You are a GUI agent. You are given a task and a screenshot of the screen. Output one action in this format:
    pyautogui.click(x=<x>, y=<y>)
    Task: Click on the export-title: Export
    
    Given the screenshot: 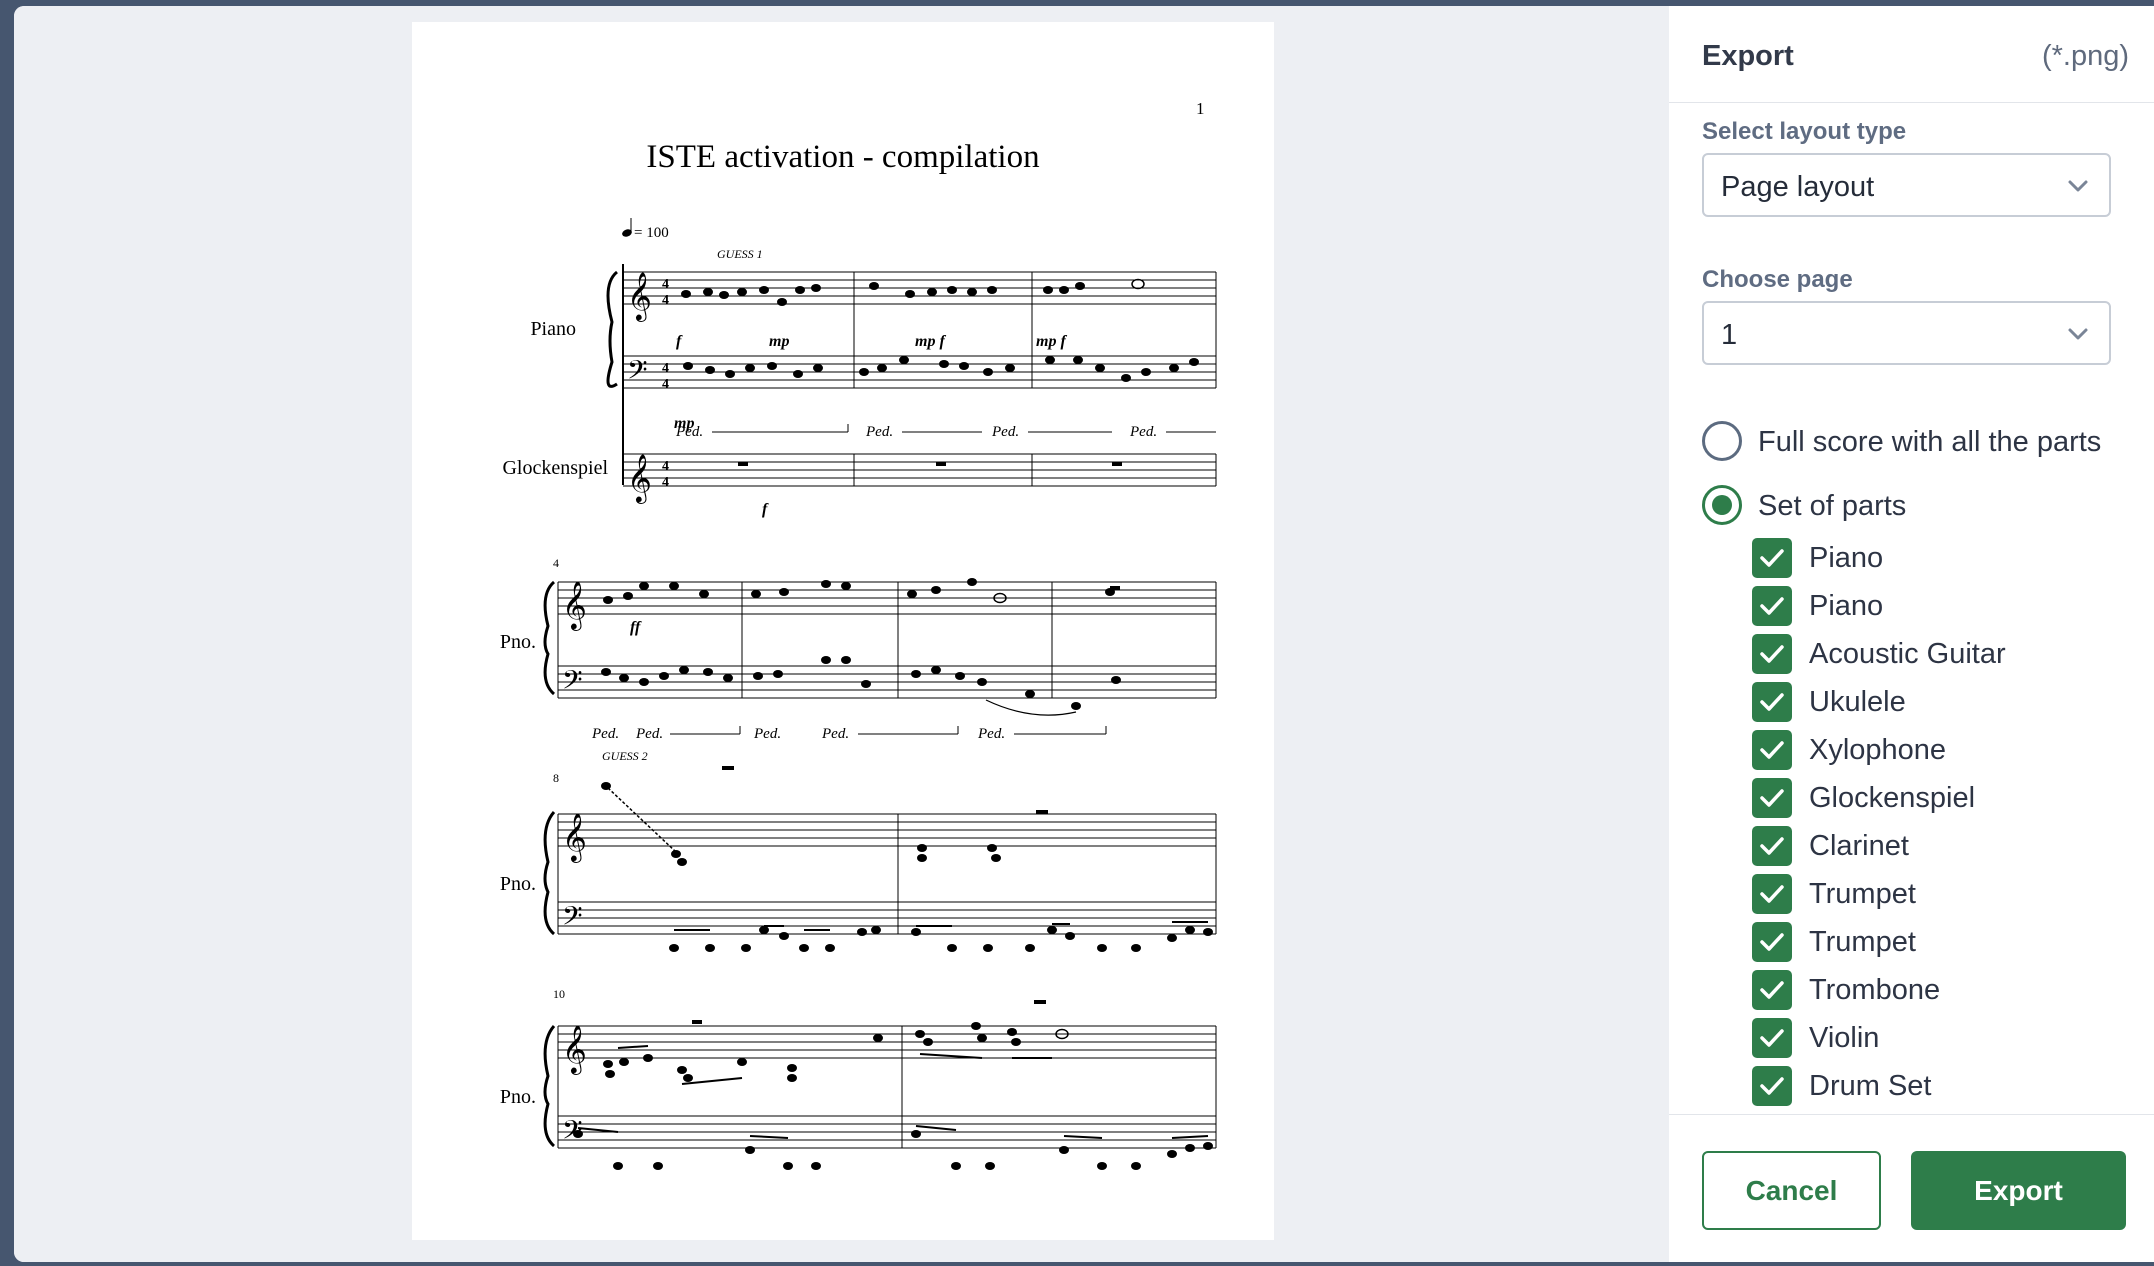 What is the action you would take?
    pyautogui.click(x=1748, y=56)
    